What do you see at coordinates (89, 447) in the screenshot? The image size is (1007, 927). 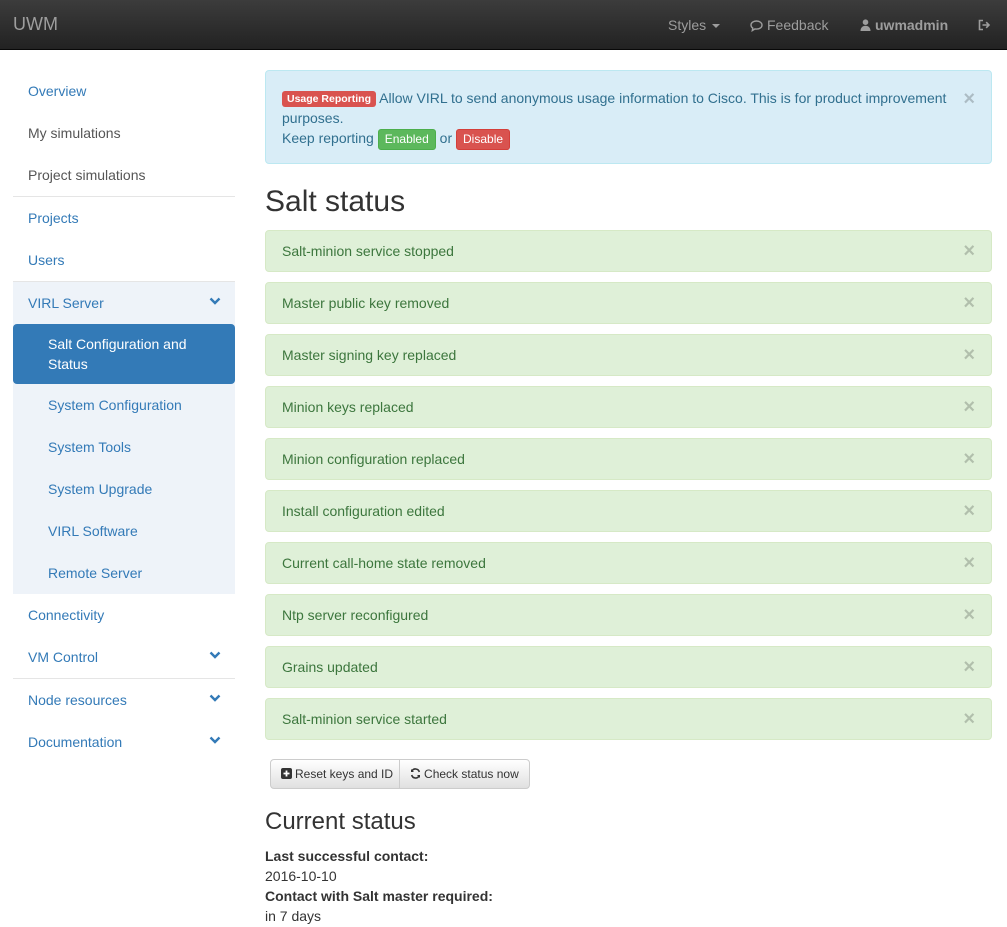 I see `sidebar-item-label: System Tools` at bounding box center [89, 447].